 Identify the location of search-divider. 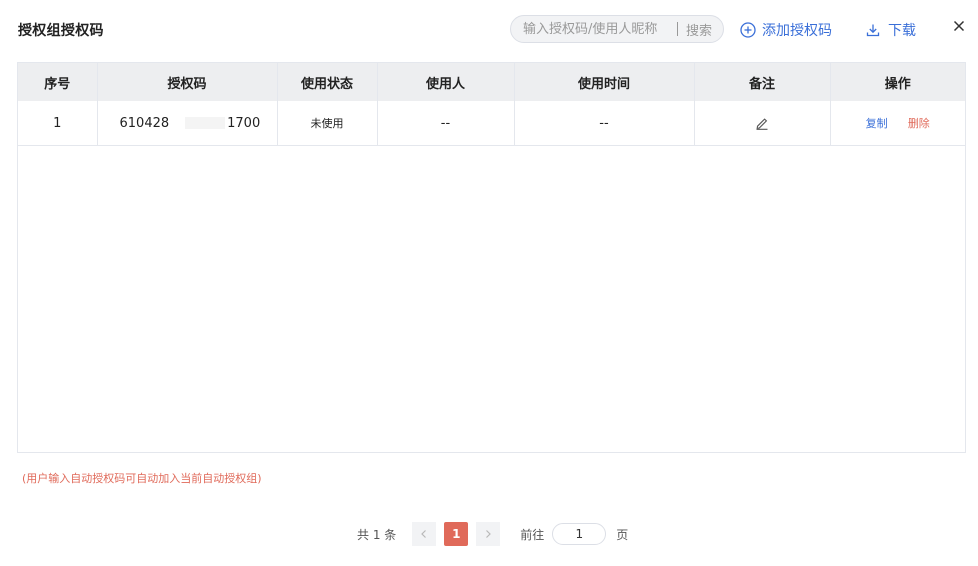
(677, 29).